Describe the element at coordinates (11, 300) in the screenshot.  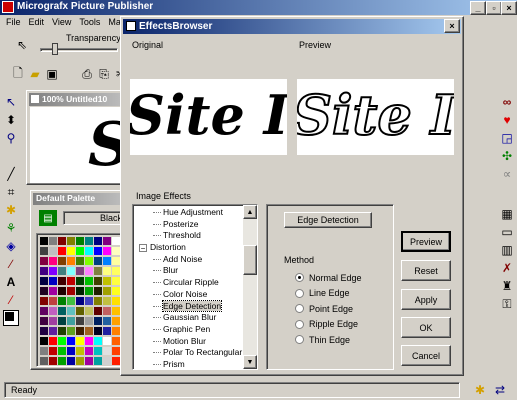
I see `eyedropper-icon: ⁄` at that location.